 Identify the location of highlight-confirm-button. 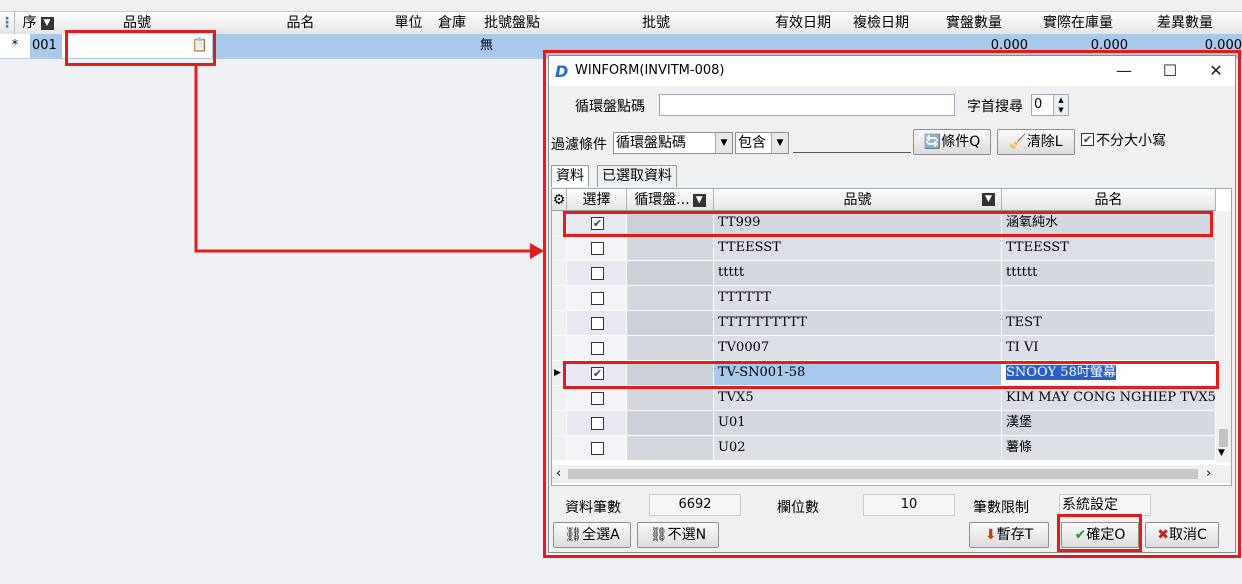
(1099, 533).